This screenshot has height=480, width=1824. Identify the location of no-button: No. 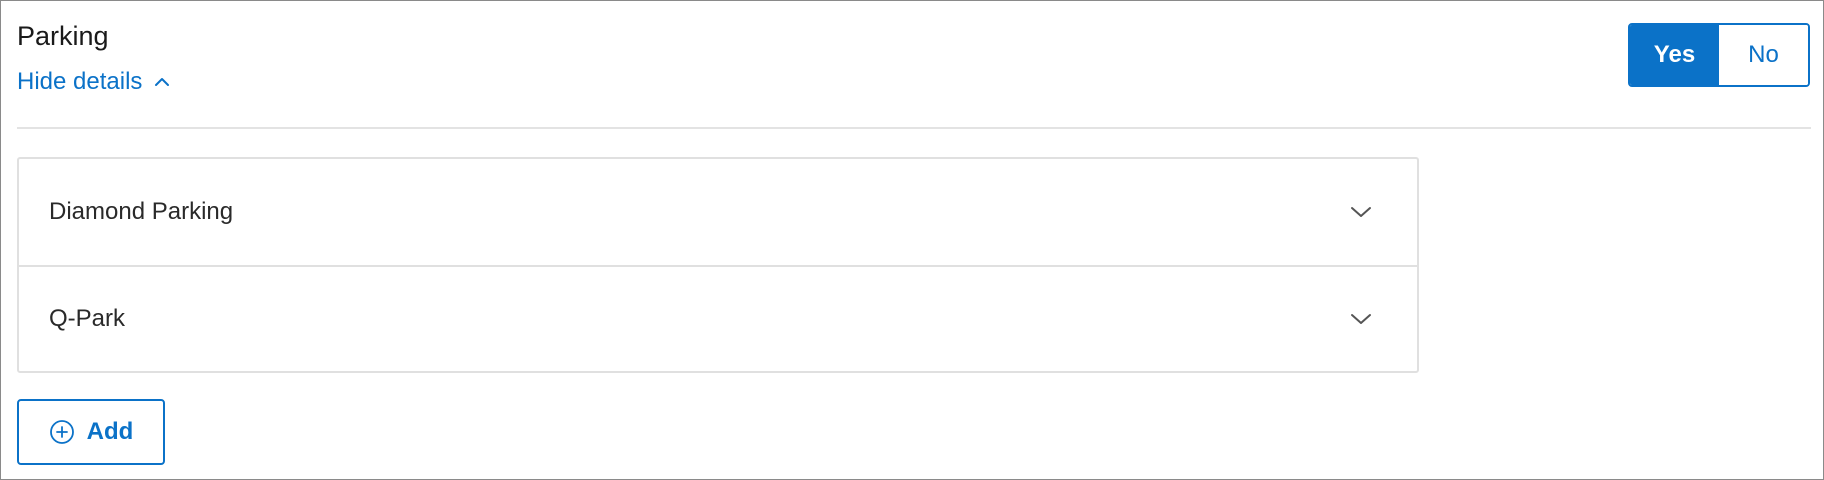
(1763, 55).